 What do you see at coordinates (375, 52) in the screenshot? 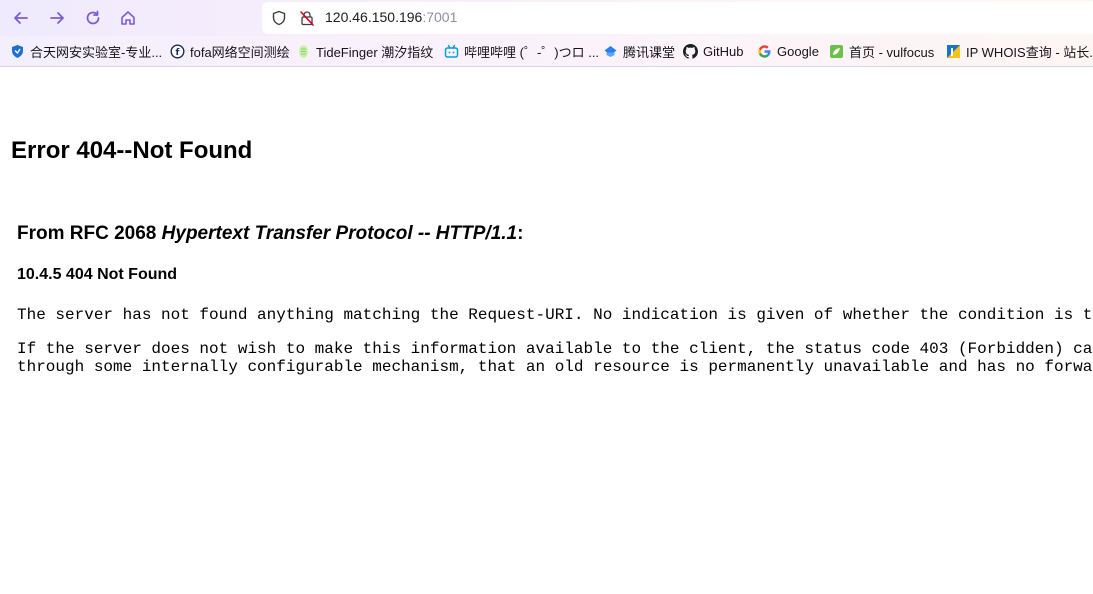
I see `bookmark-label: TideFinger 潮汐指纹` at bounding box center [375, 52].